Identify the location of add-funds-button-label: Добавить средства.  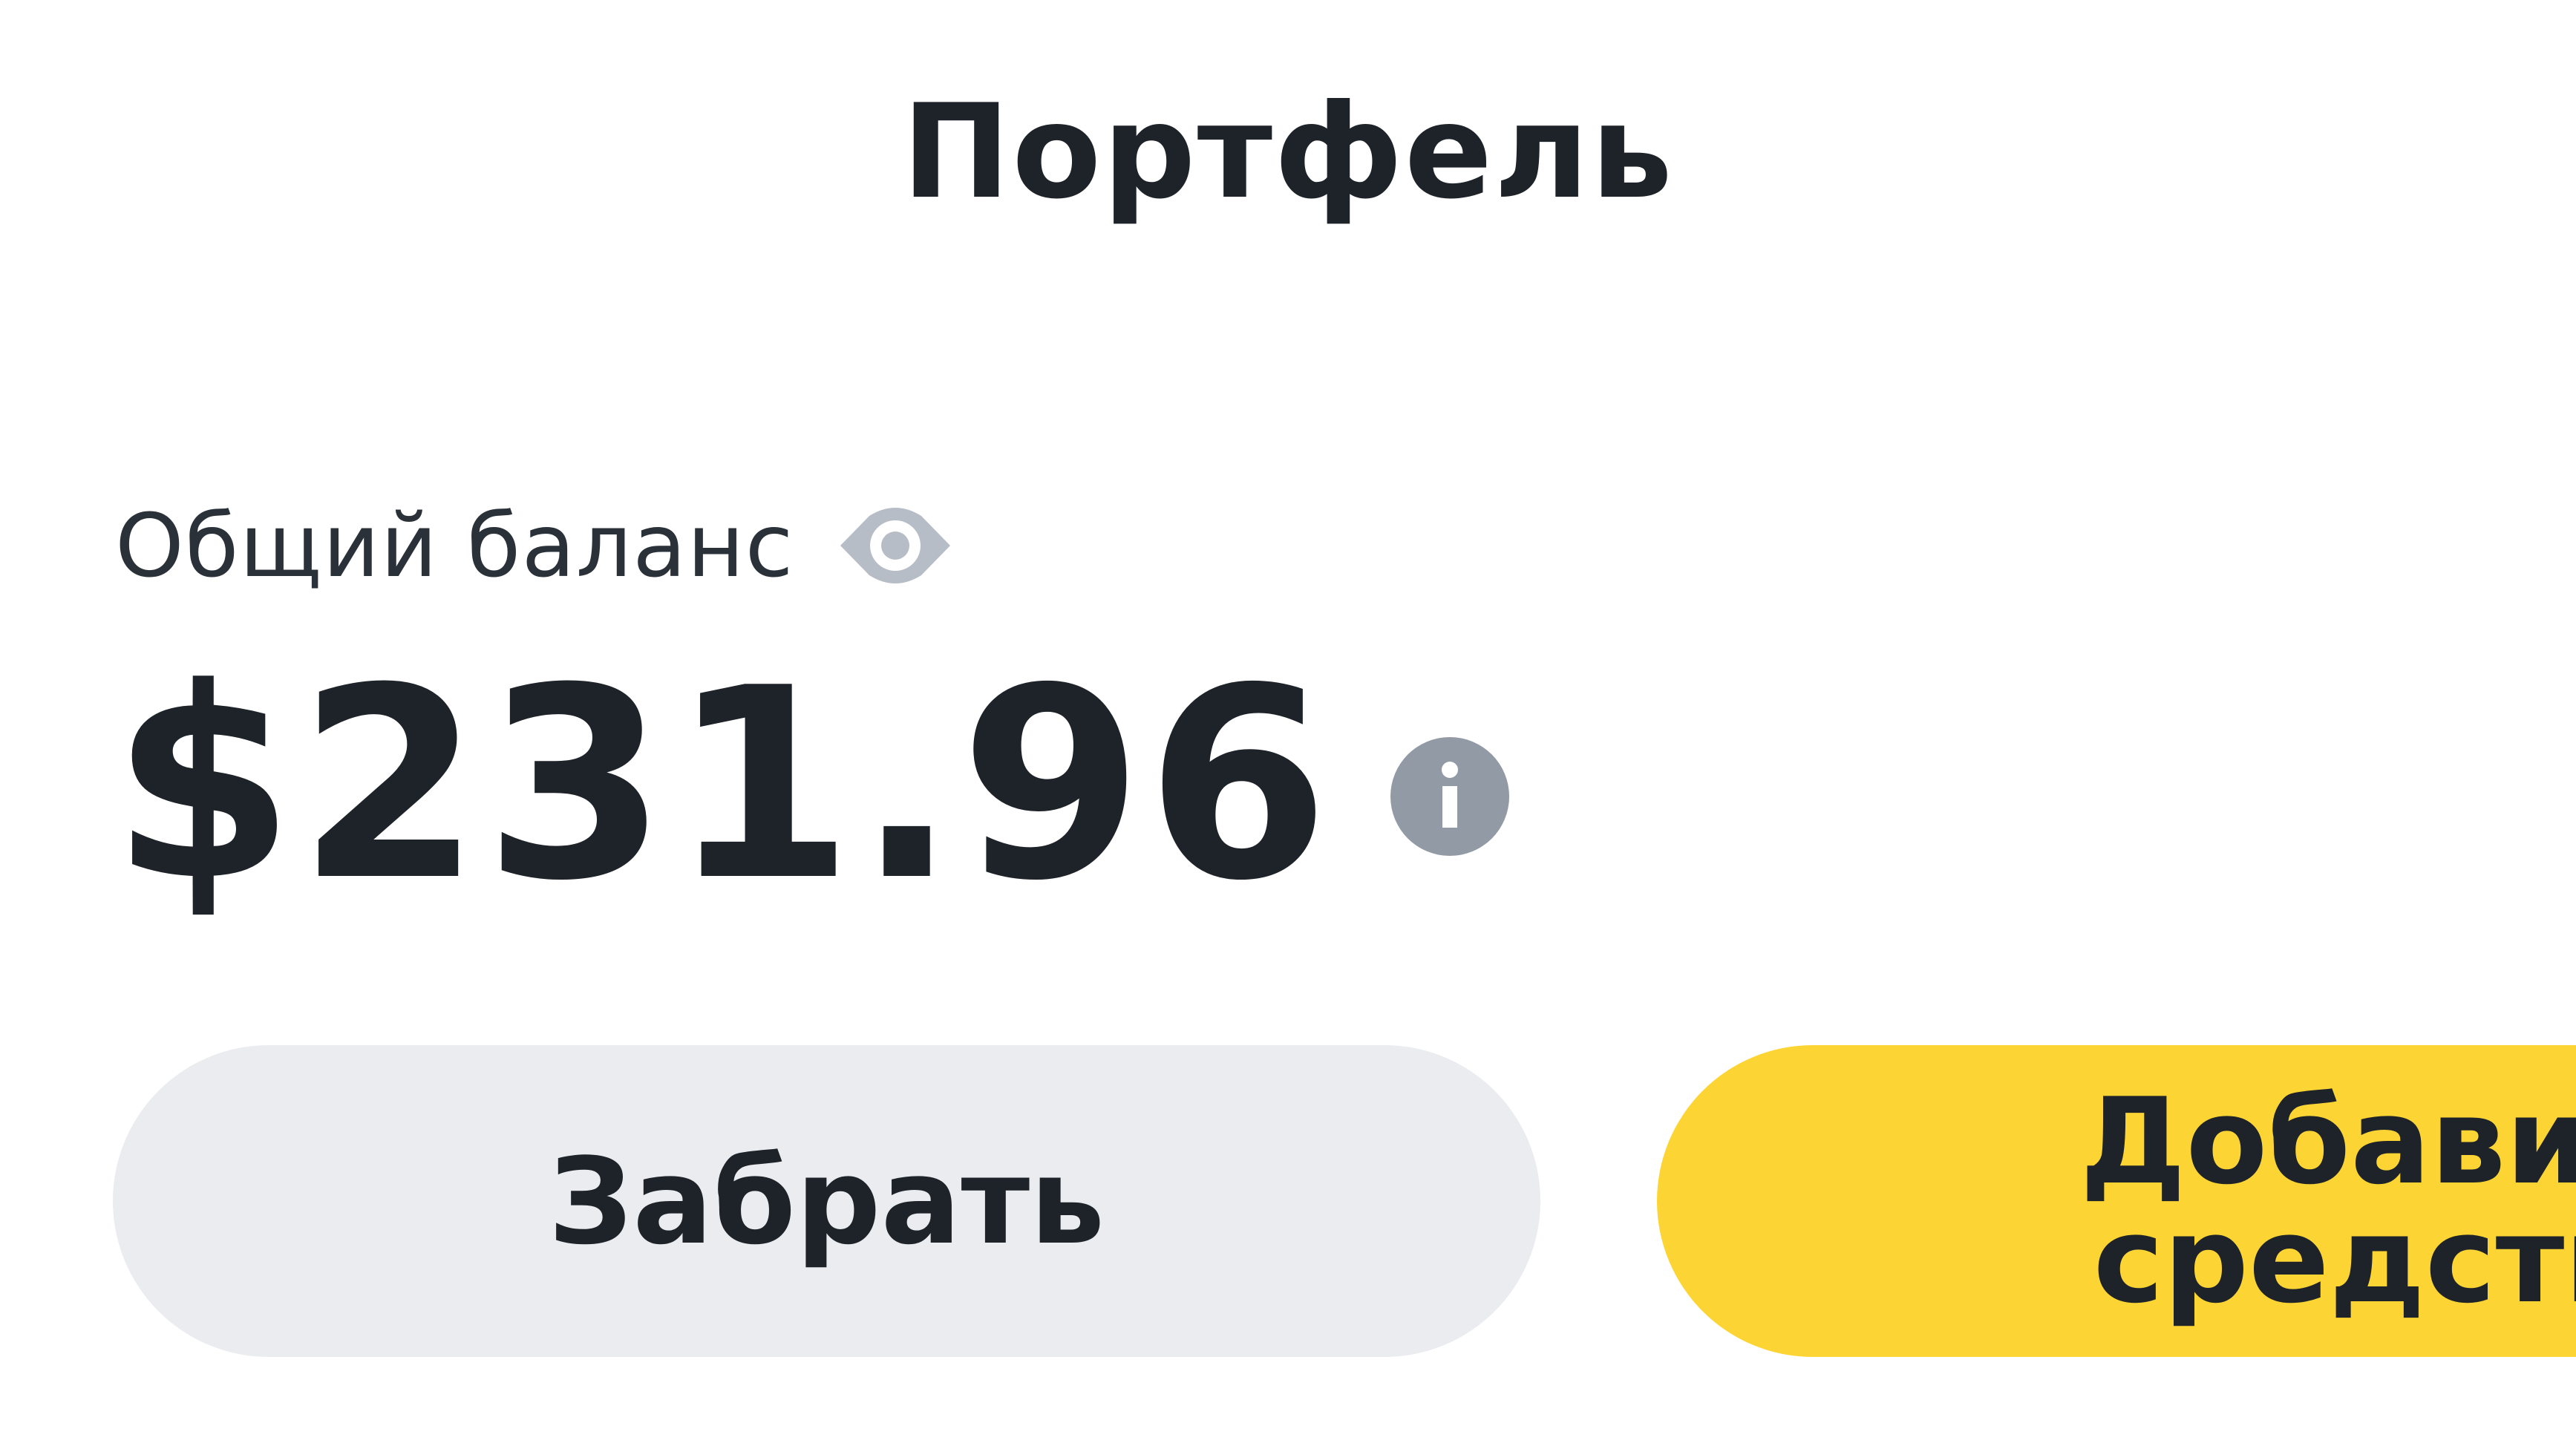
(2328, 1201).